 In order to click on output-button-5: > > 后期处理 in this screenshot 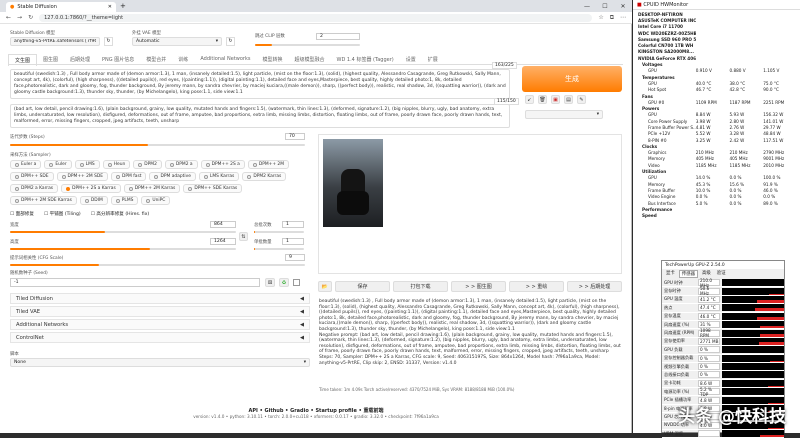, I will do `click(594, 286)`.